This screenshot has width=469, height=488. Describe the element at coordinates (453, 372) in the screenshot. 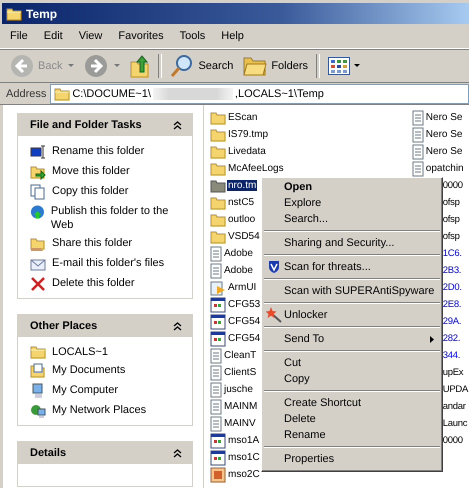

I see `file-name: upEx` at that location.